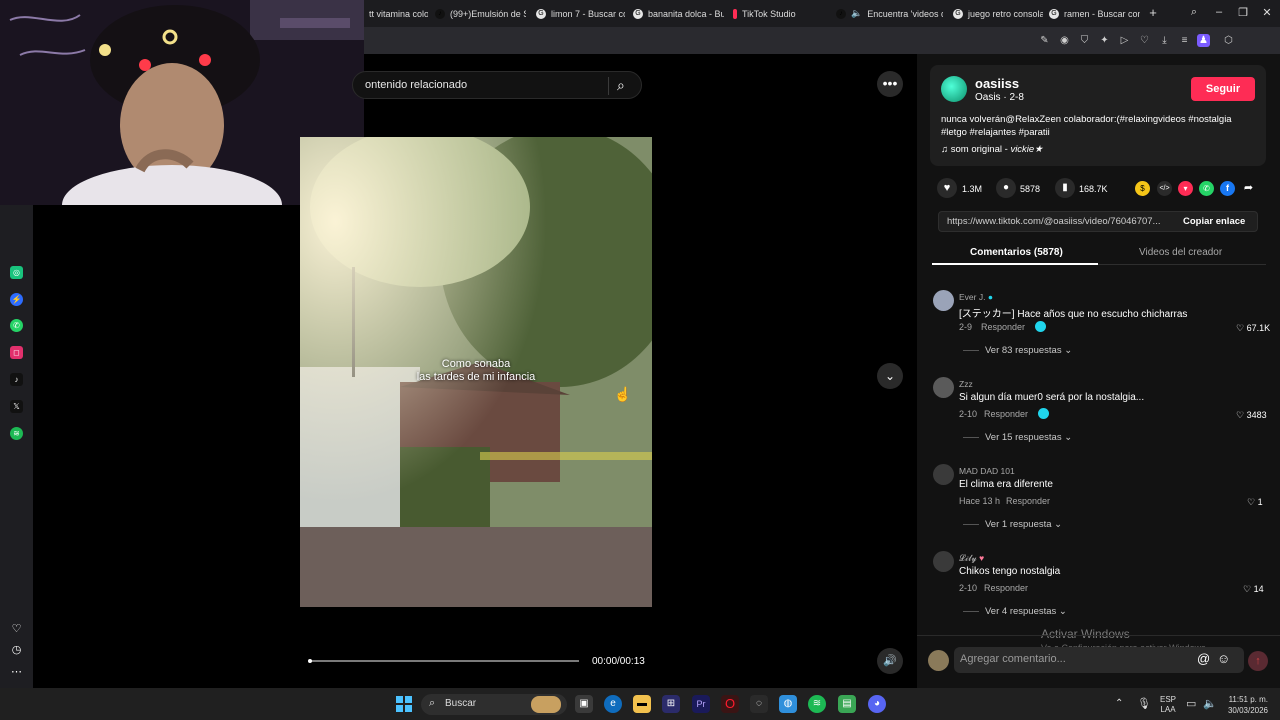 The width and height of the screenshot is (1280, 720). Describe the element at coordinates (890, 661) in the screenshot. I see `volume-icon: 🔊` at that location.